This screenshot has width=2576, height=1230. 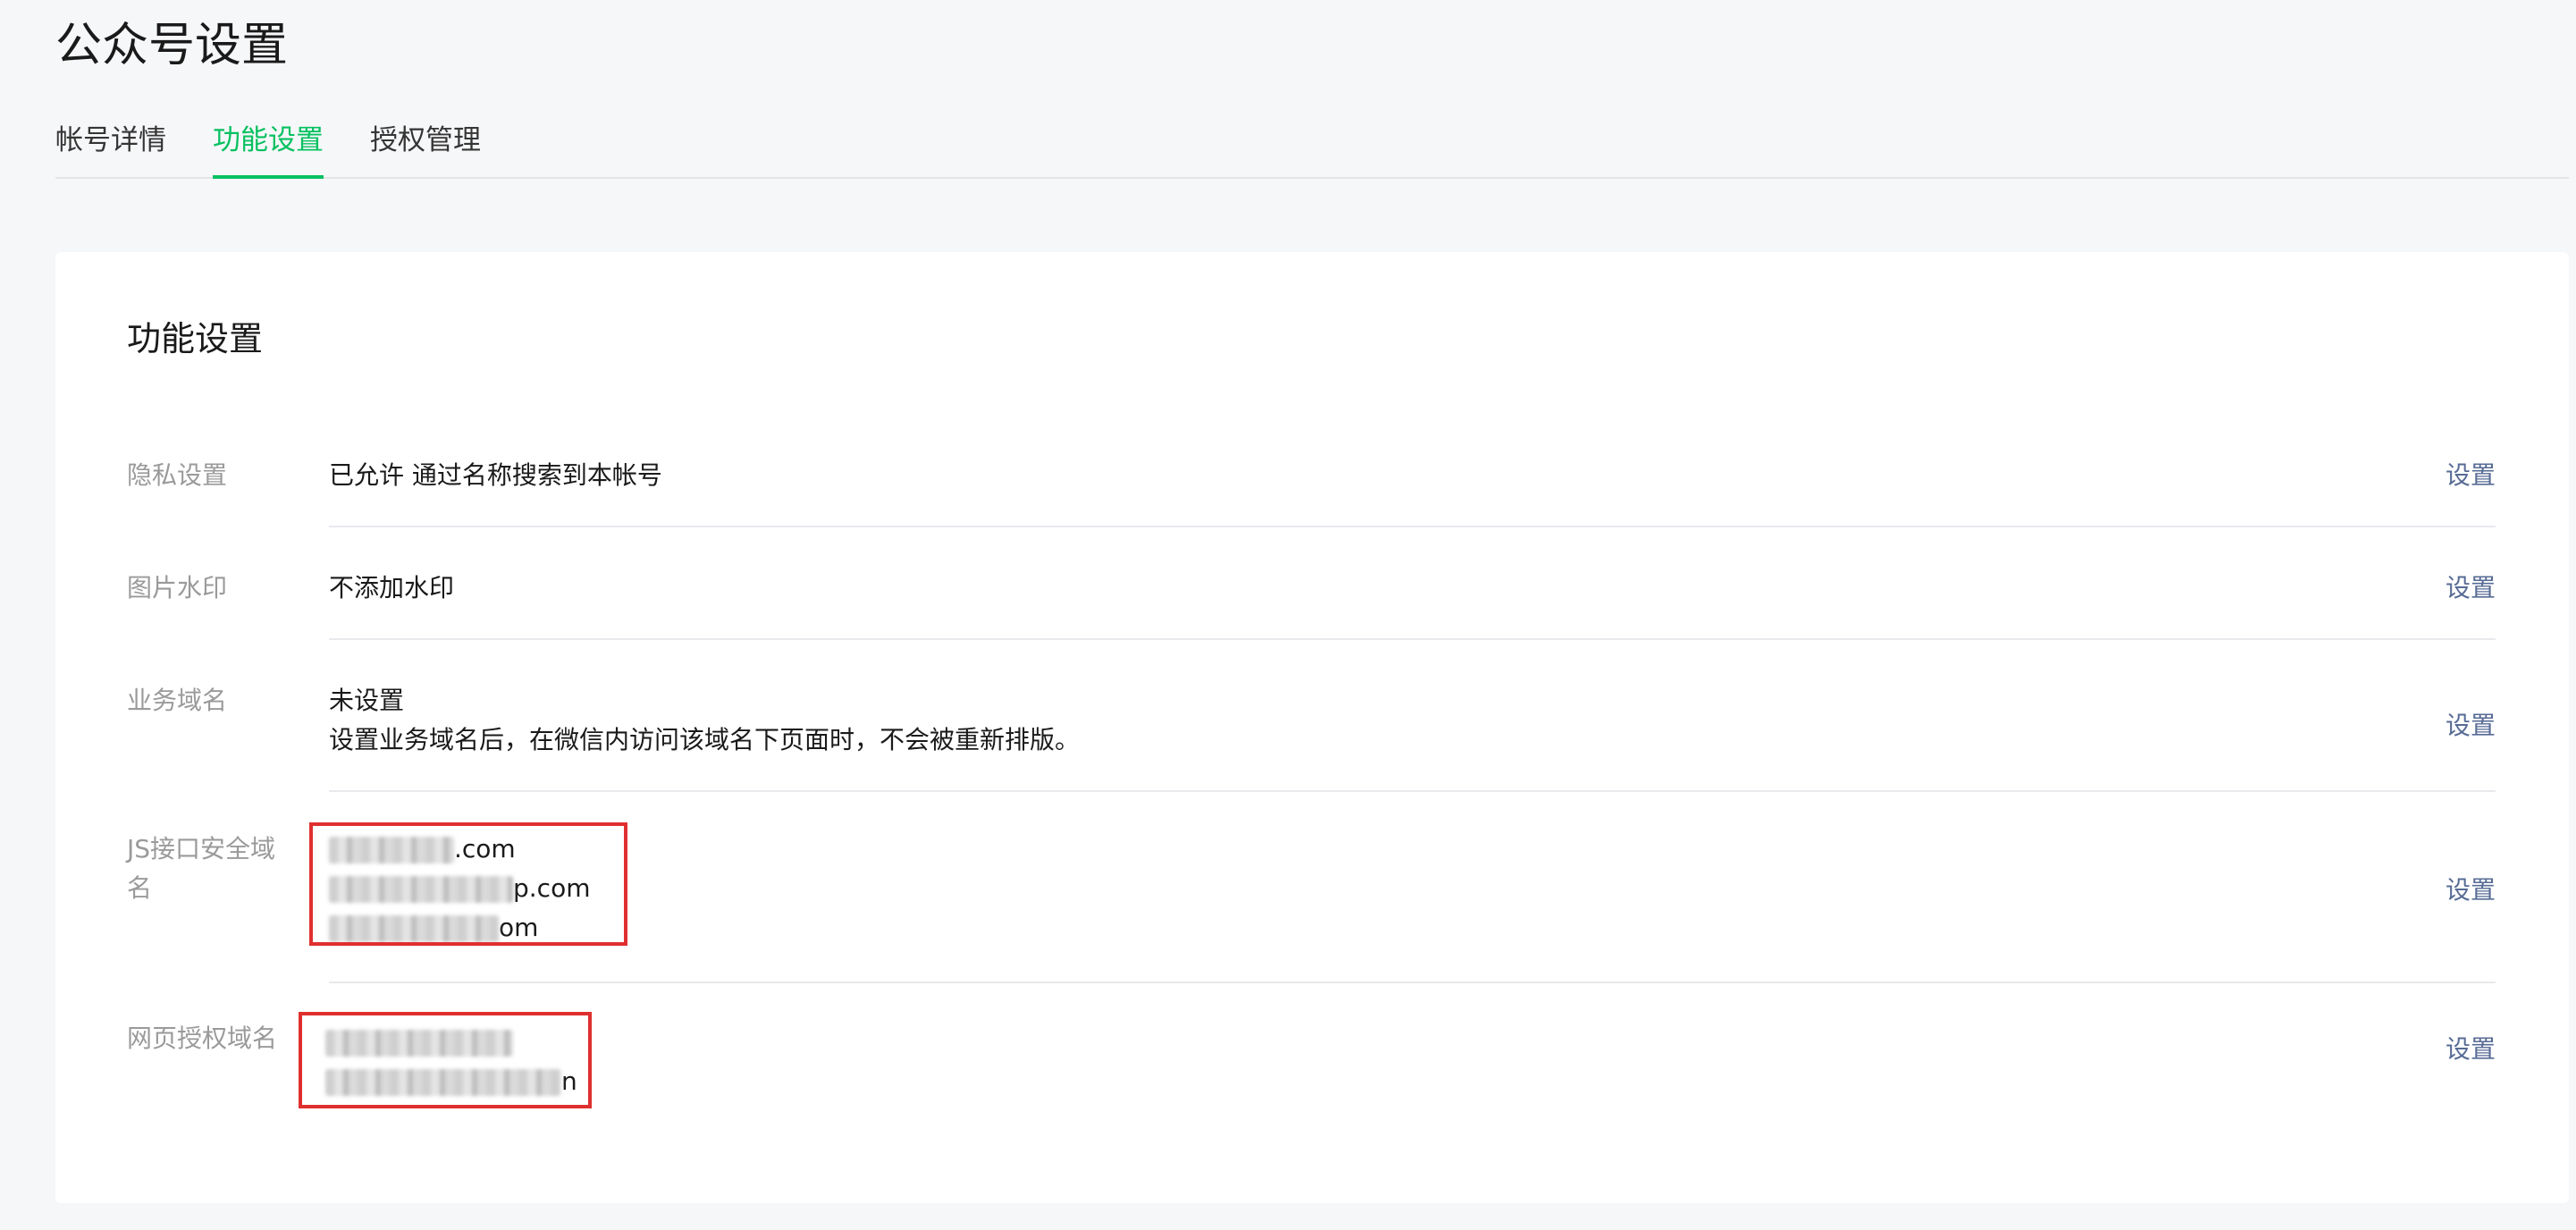 I want to click on privacy-value: 已允许 通过名称搜索到本帐号, so click(x=496, y=475).